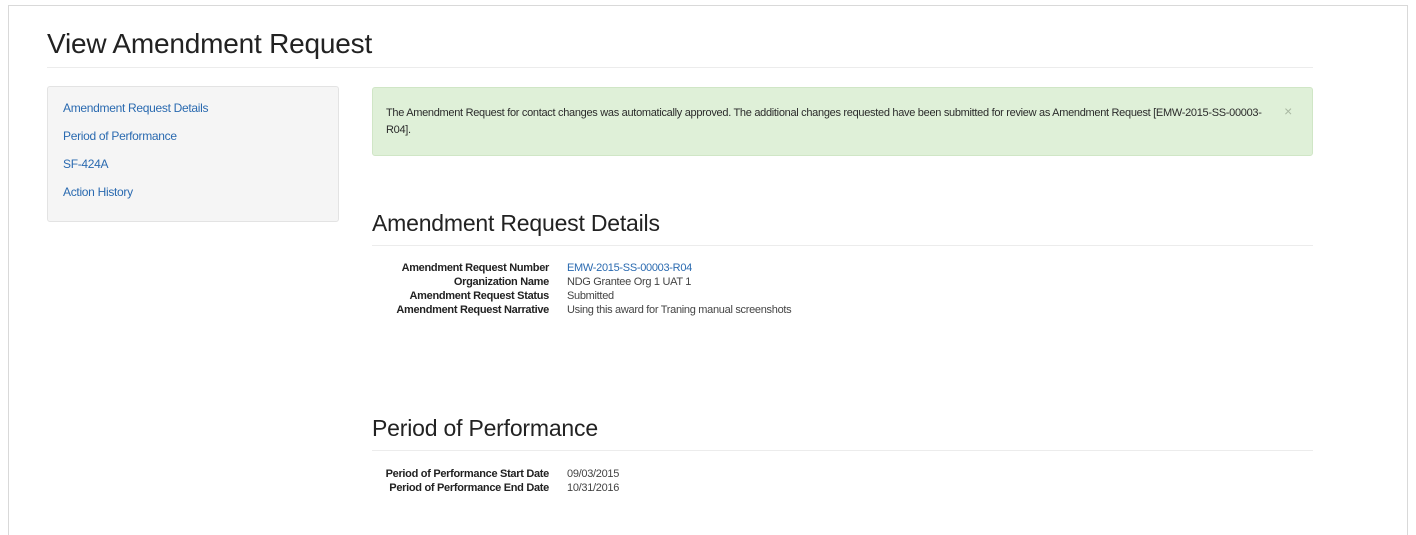  What do you see at coordinates (200, 164) in the screenshot?
I see `sidebar-item-sf-424a: SF-424A` at bounding box center [200, 164].